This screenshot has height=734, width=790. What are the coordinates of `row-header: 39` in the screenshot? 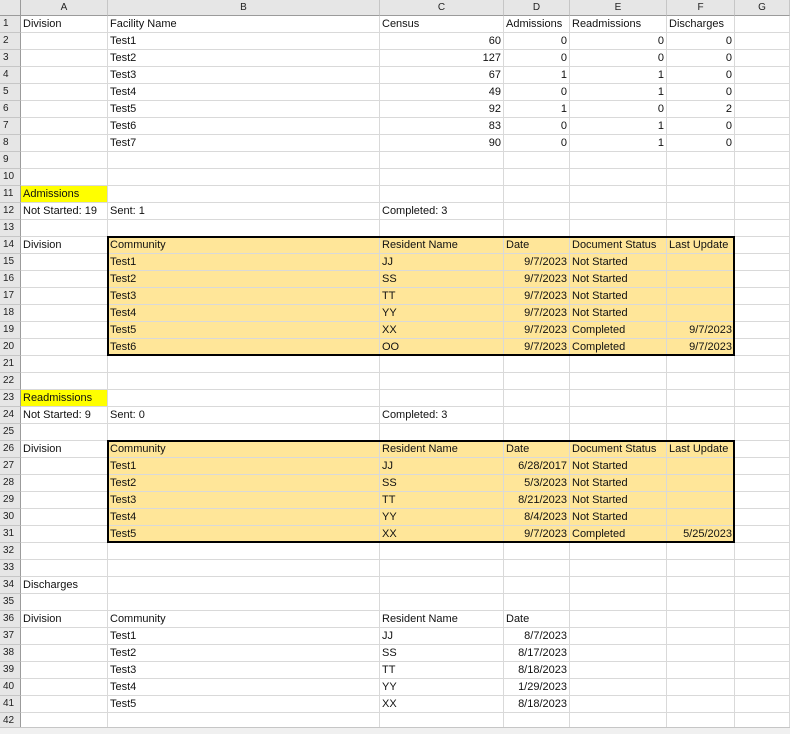 It's located at (10, 670).